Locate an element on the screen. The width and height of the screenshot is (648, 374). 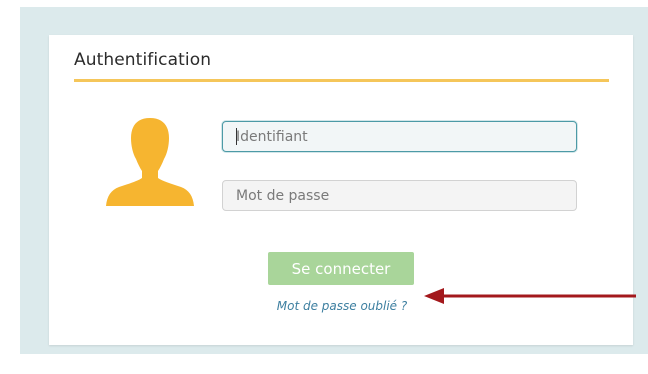
username-field is located at coordinates (399, 136).